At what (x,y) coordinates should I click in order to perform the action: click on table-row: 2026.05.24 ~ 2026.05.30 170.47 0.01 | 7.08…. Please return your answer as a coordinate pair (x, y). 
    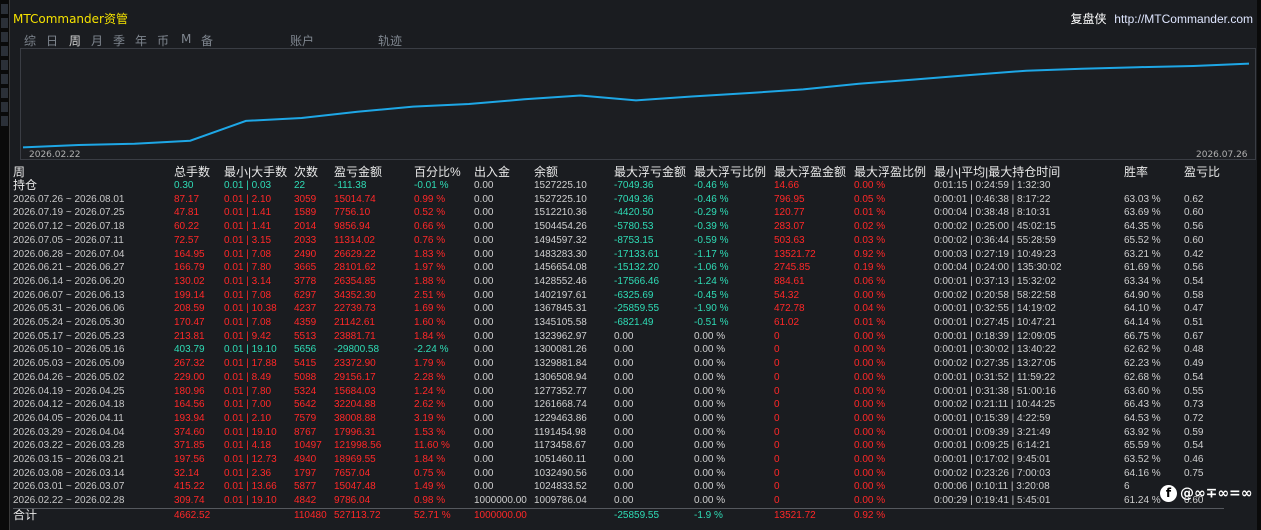
    Looking at the image, I should click on (618, 323).